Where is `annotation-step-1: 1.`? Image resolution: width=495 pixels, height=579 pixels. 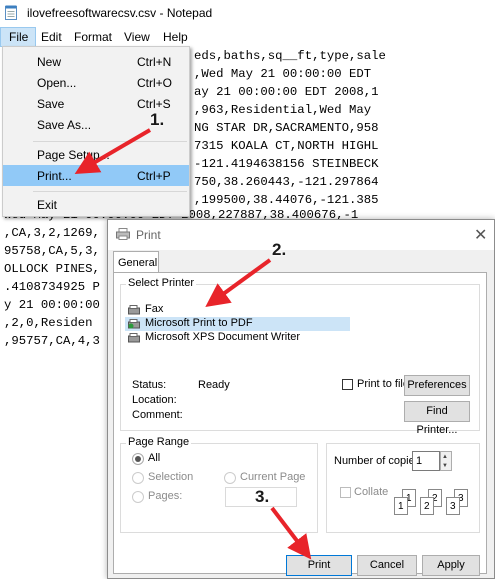
annotation-step-1: 1. is located at coordinates (157, 119).